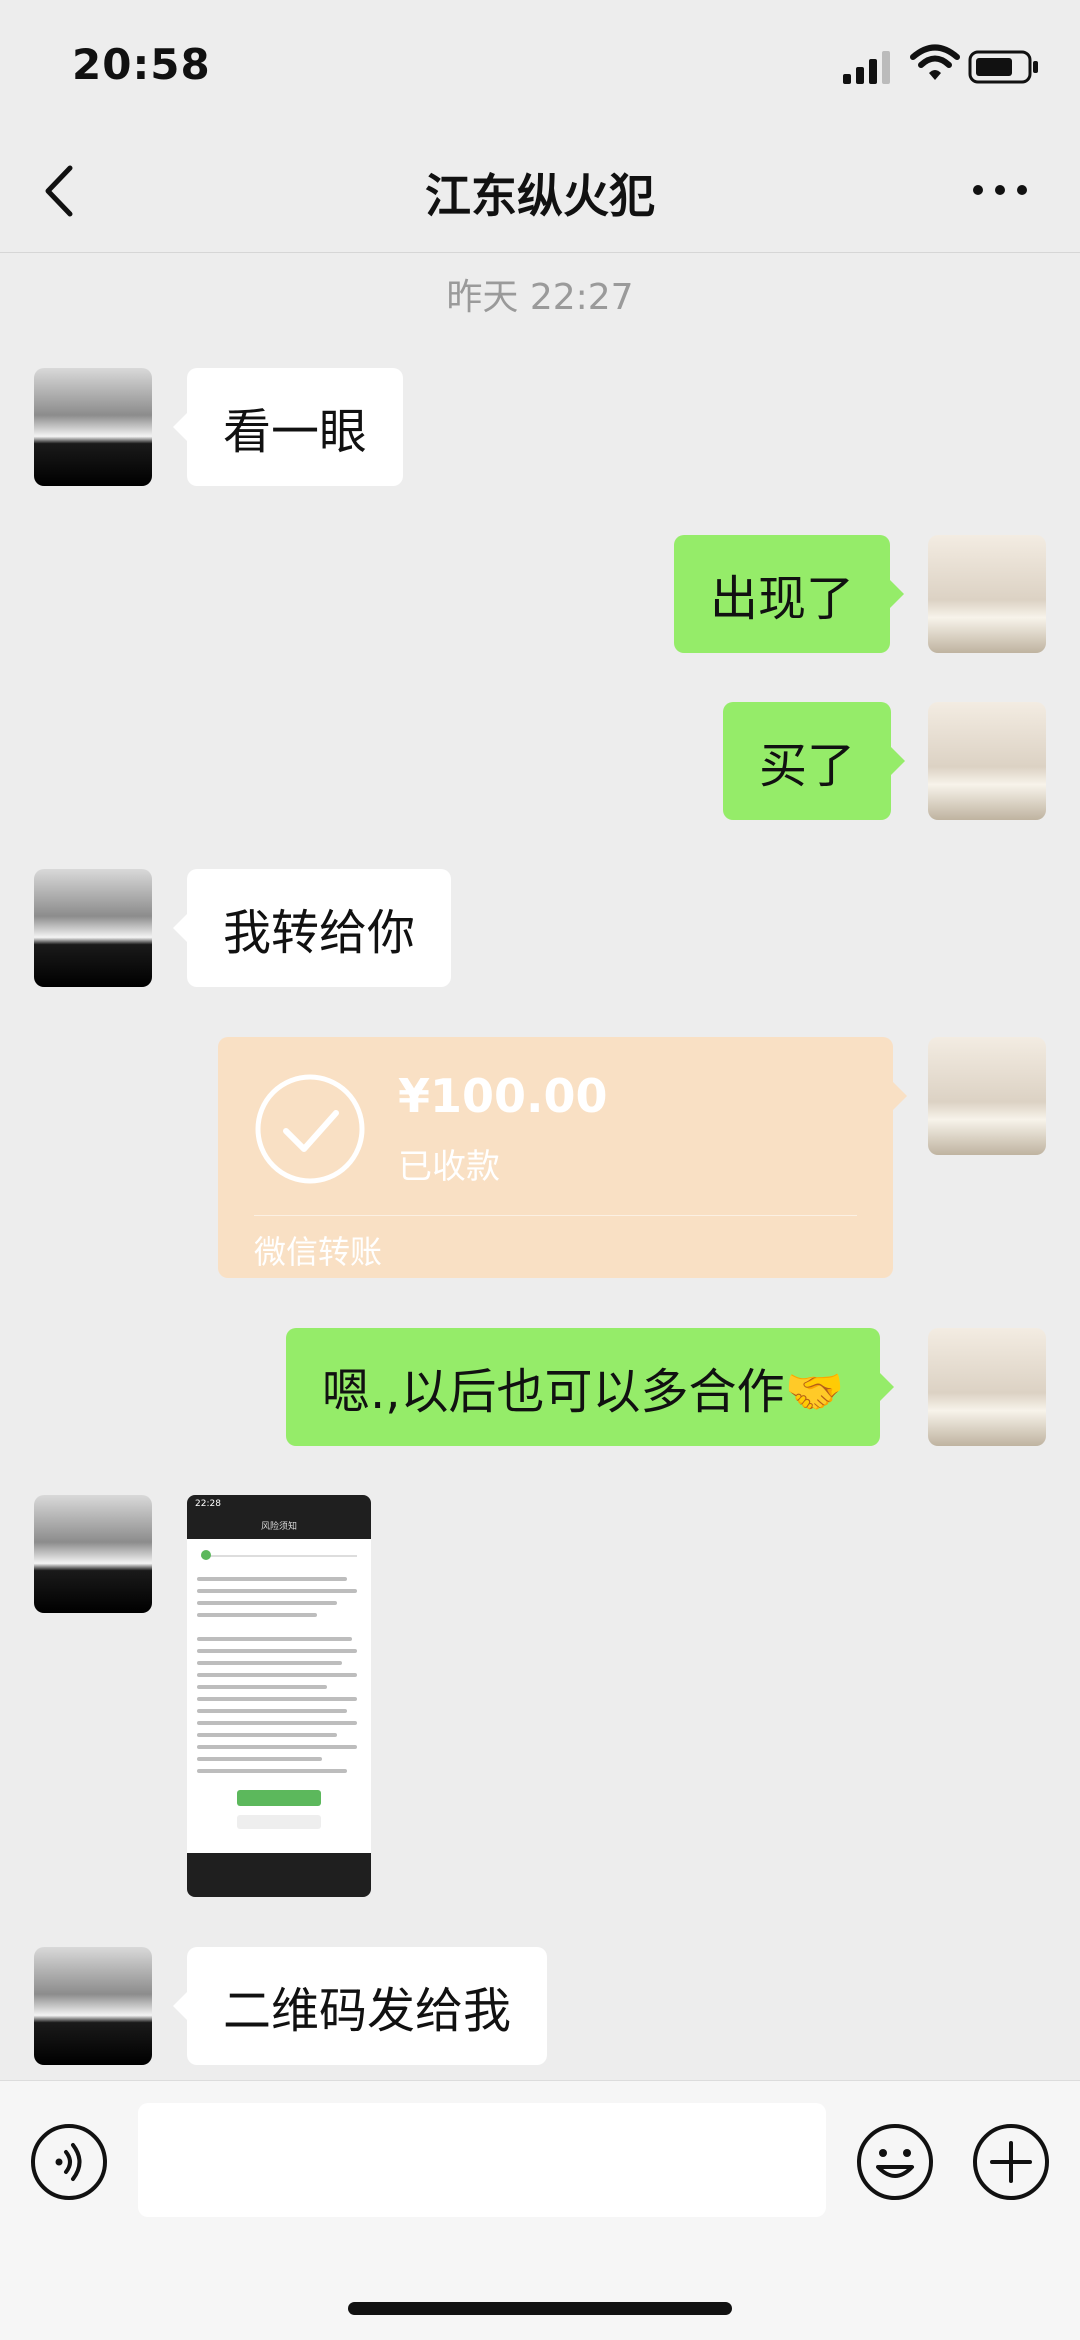  Describe the element at coordinates (503, 1096) in the screenshot. I see `transfer-amount: ¥100.00` at that location.